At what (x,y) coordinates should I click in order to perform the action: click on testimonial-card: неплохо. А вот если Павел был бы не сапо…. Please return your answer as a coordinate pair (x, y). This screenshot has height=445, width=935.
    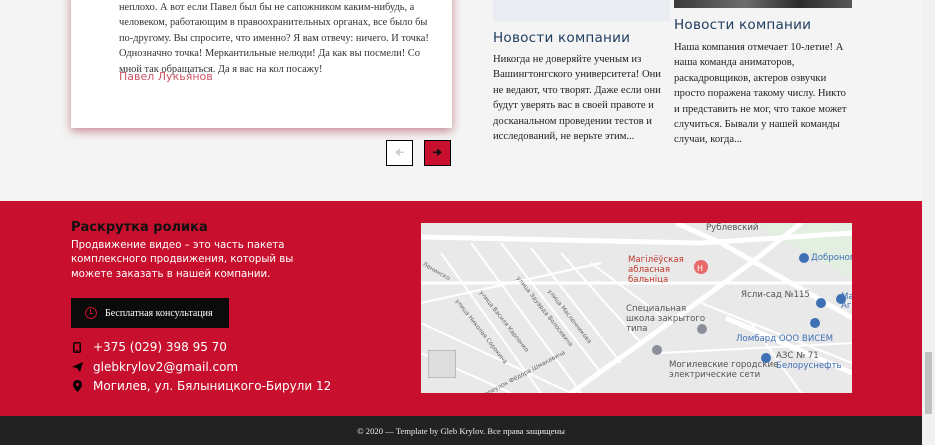
    Looking at the image, I should click on (261, 64).